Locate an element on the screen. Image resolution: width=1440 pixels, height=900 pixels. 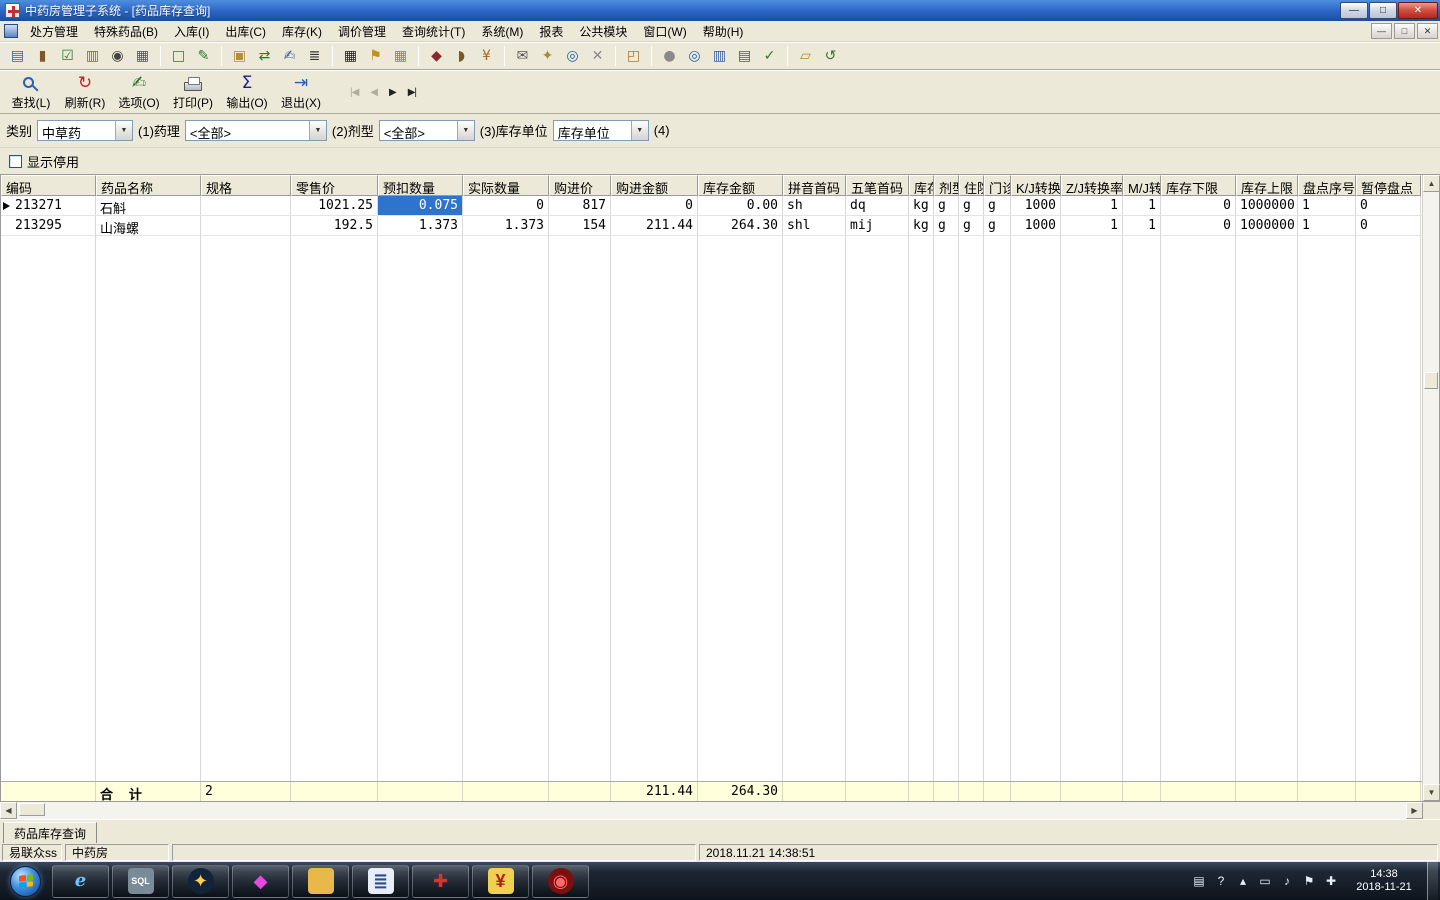
cell-r2-c18: 1 is located at coordinates (1142, 225).